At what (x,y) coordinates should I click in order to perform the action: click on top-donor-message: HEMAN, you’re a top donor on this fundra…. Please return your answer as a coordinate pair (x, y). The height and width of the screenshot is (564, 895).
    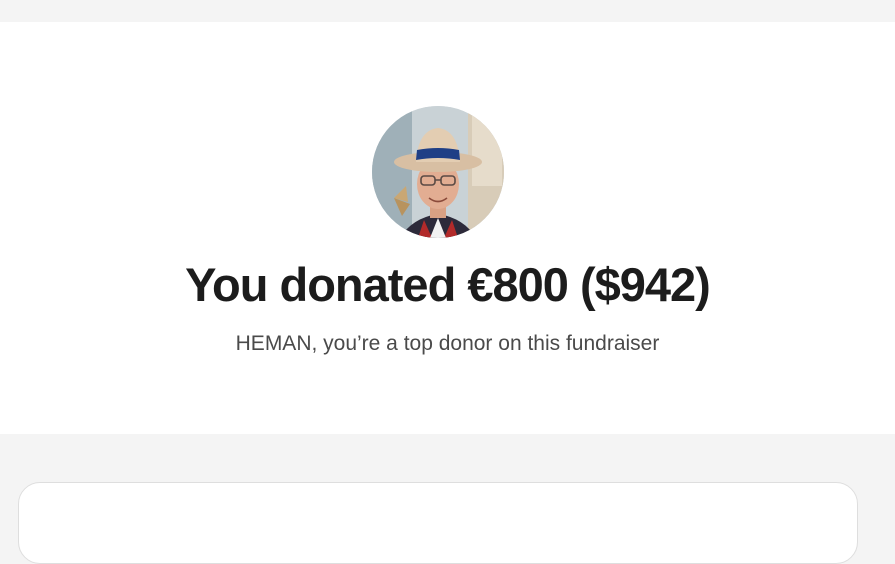
    Looking at the image, I should click on (447, 343).